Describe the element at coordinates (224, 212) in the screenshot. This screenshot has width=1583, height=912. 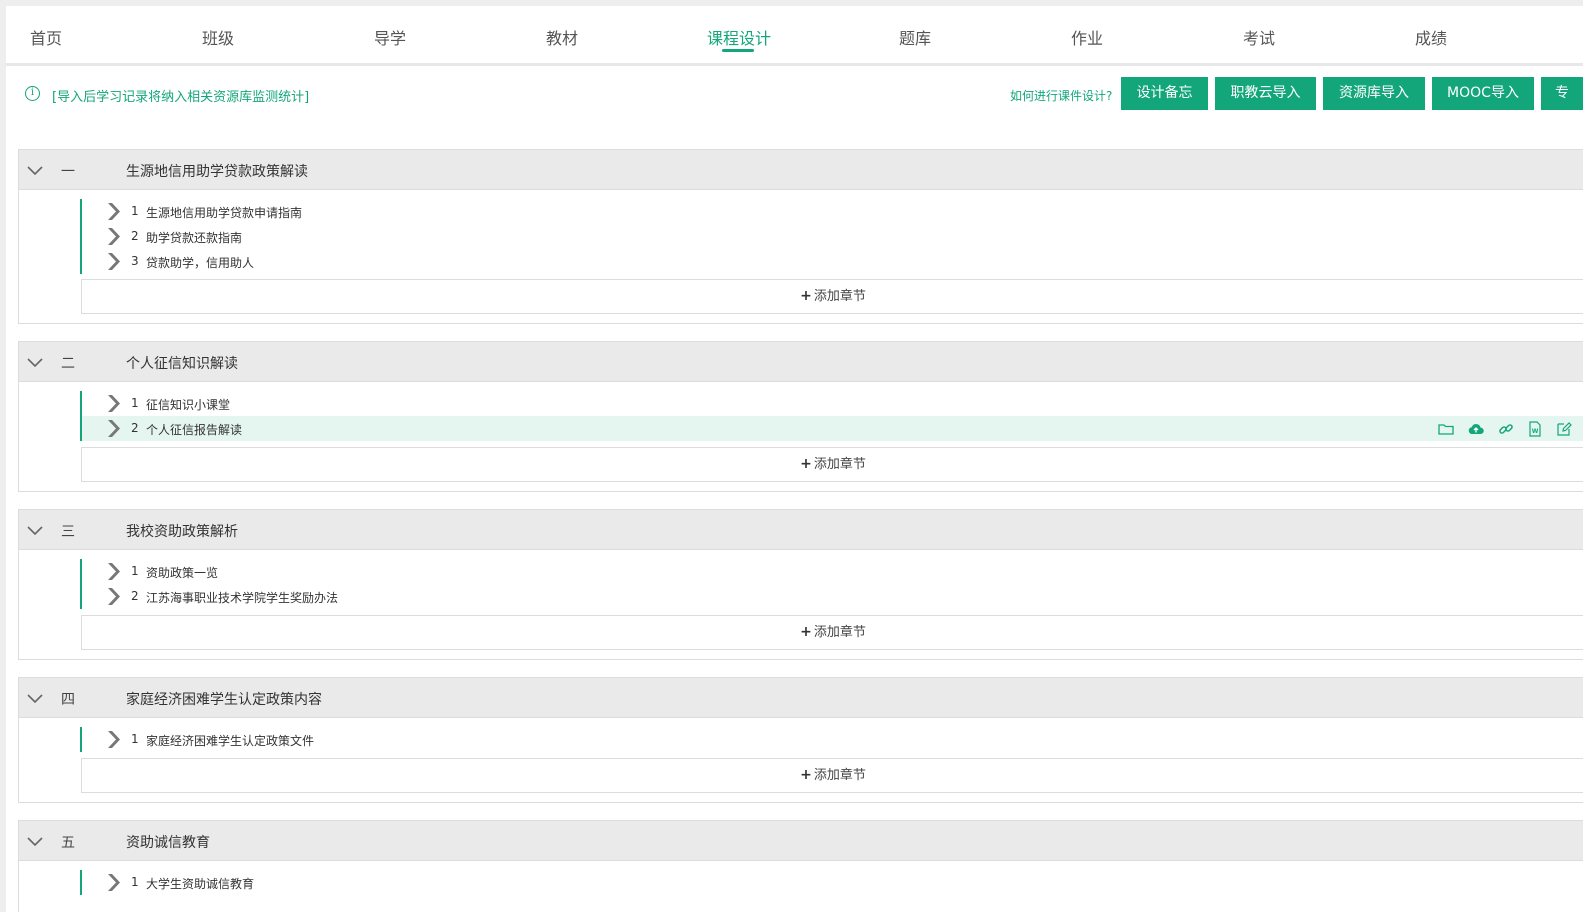
I see `section-title: 生源地信用助学贷款申请指南` at that location.